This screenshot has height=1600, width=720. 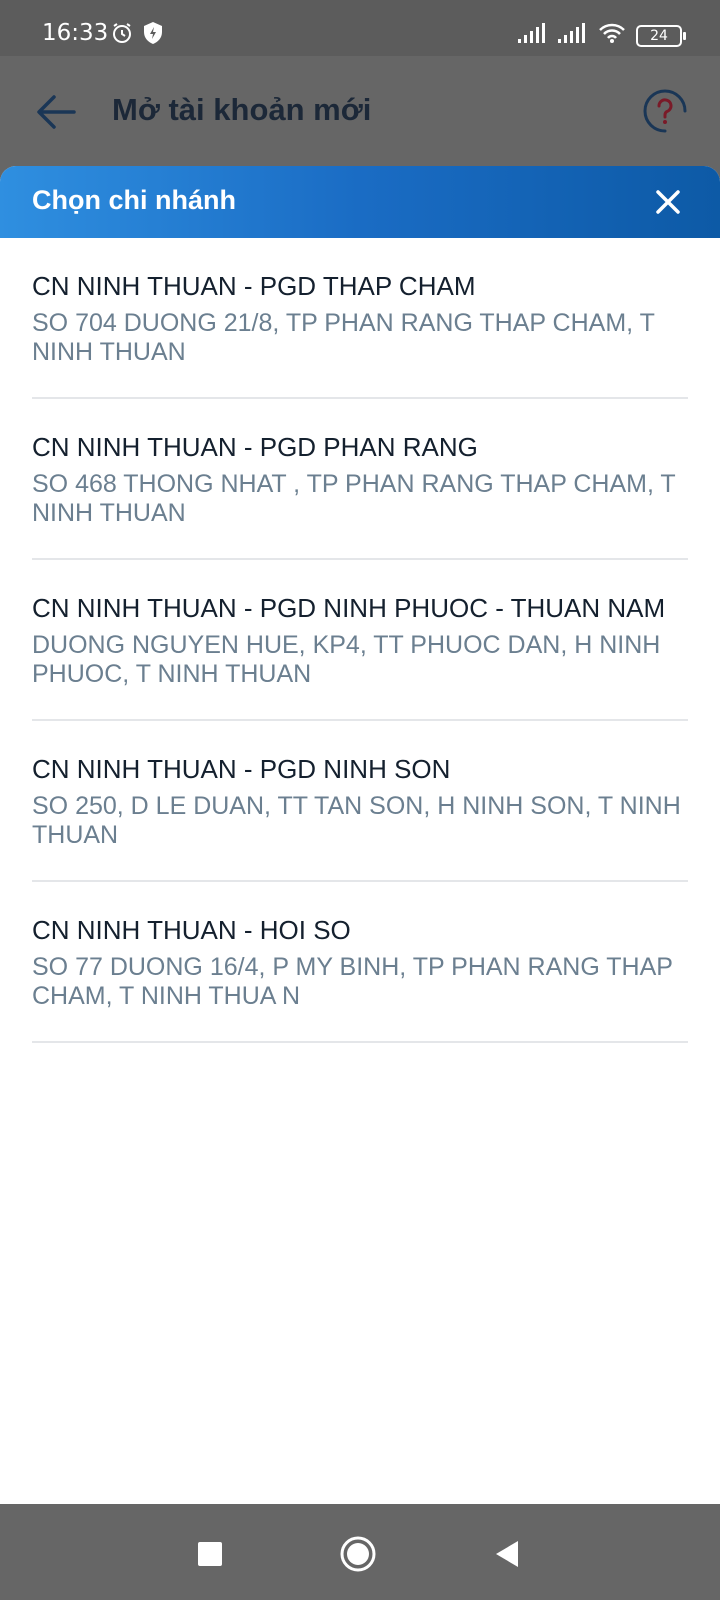 I want to click on branch-name: CN NINH THUAN - HOI SO, so click(x=191, y=930).